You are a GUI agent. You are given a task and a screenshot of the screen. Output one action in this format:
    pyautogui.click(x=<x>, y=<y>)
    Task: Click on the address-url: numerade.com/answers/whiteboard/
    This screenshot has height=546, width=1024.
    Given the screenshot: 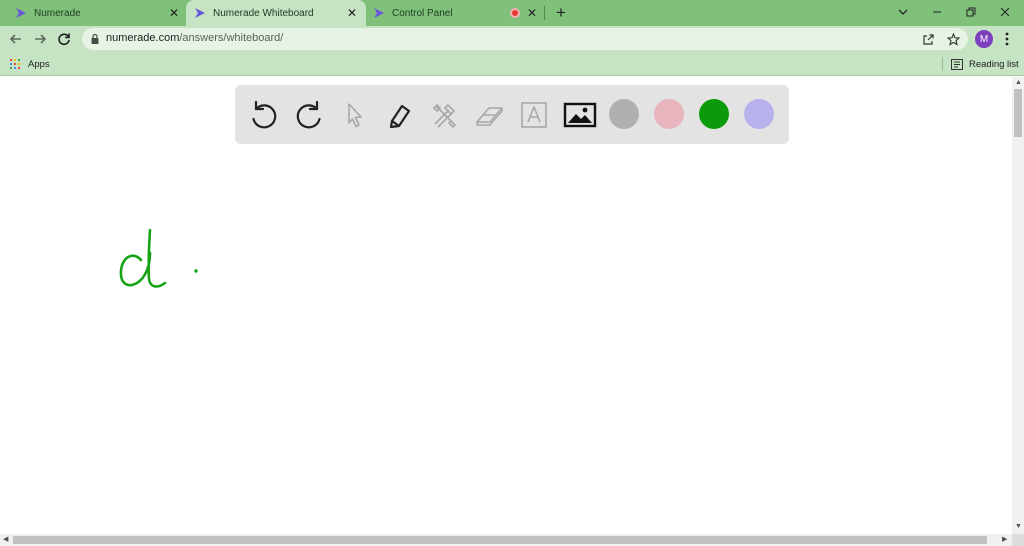 What is the action you would take?
    pyautogui.click(x=194, y=38)
    